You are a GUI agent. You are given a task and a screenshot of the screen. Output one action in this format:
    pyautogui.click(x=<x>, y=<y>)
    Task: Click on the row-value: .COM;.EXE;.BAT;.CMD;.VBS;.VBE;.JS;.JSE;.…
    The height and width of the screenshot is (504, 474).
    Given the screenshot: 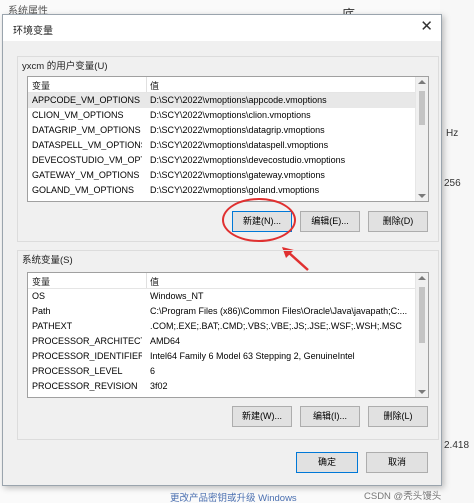 What is the action you would take?
    pyautogui.click(x=276, y=326)
    